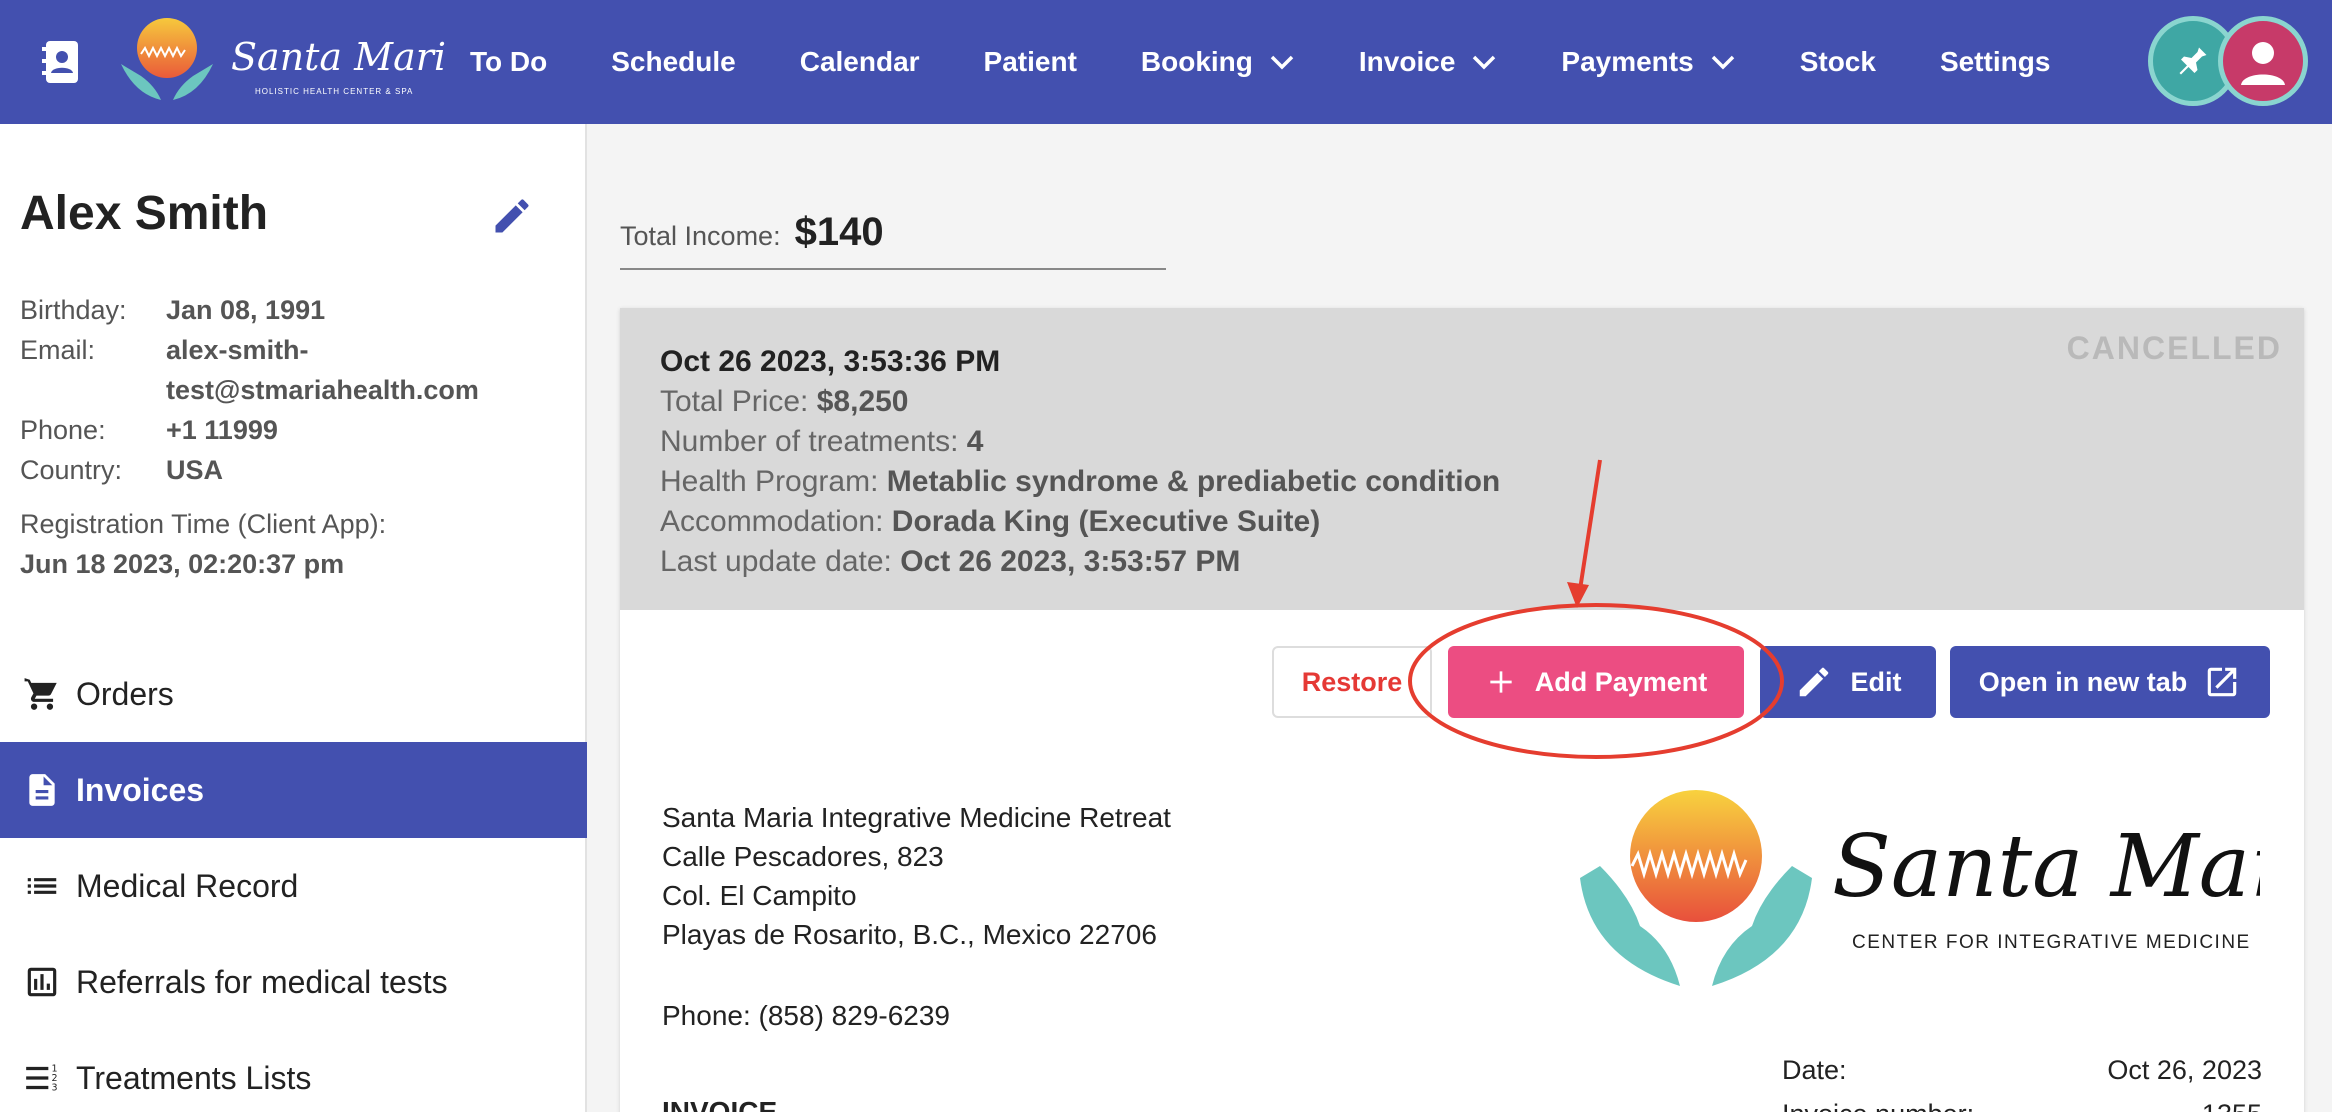 The height and width of the screenshot is (1112, 2332). I want to click on date-value: Oct 26, 2023, so click(2184, 1070).